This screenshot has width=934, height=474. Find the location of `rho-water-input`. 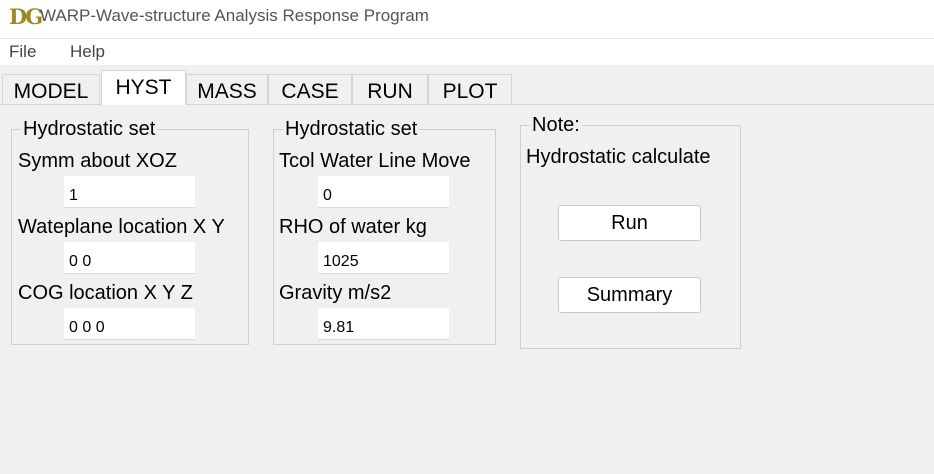

rho-water-input is located at coordinates (383, 258).